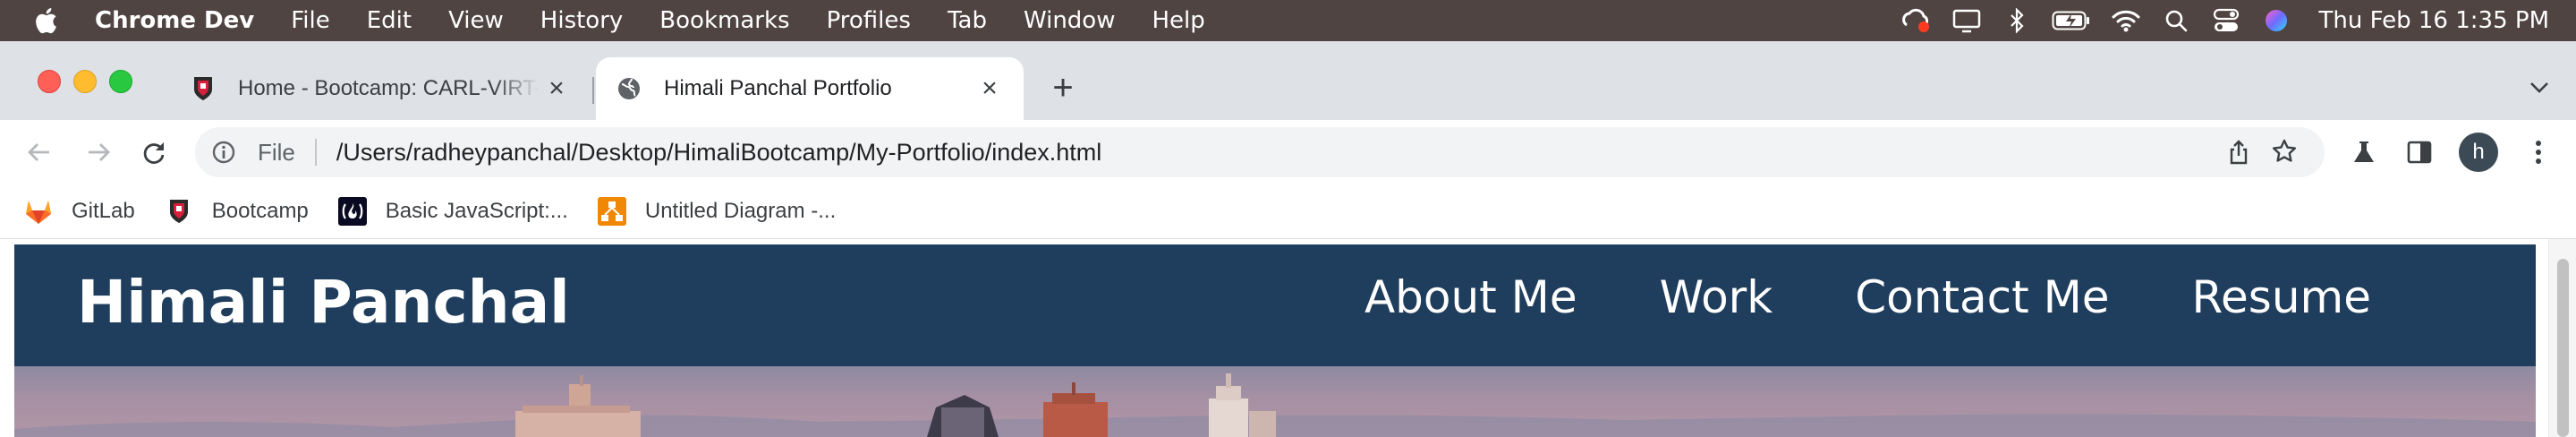  What do you see at coordinates (224, 152) in the screenshot?
I see `site-info-icon` at bounding box center [224, 152].